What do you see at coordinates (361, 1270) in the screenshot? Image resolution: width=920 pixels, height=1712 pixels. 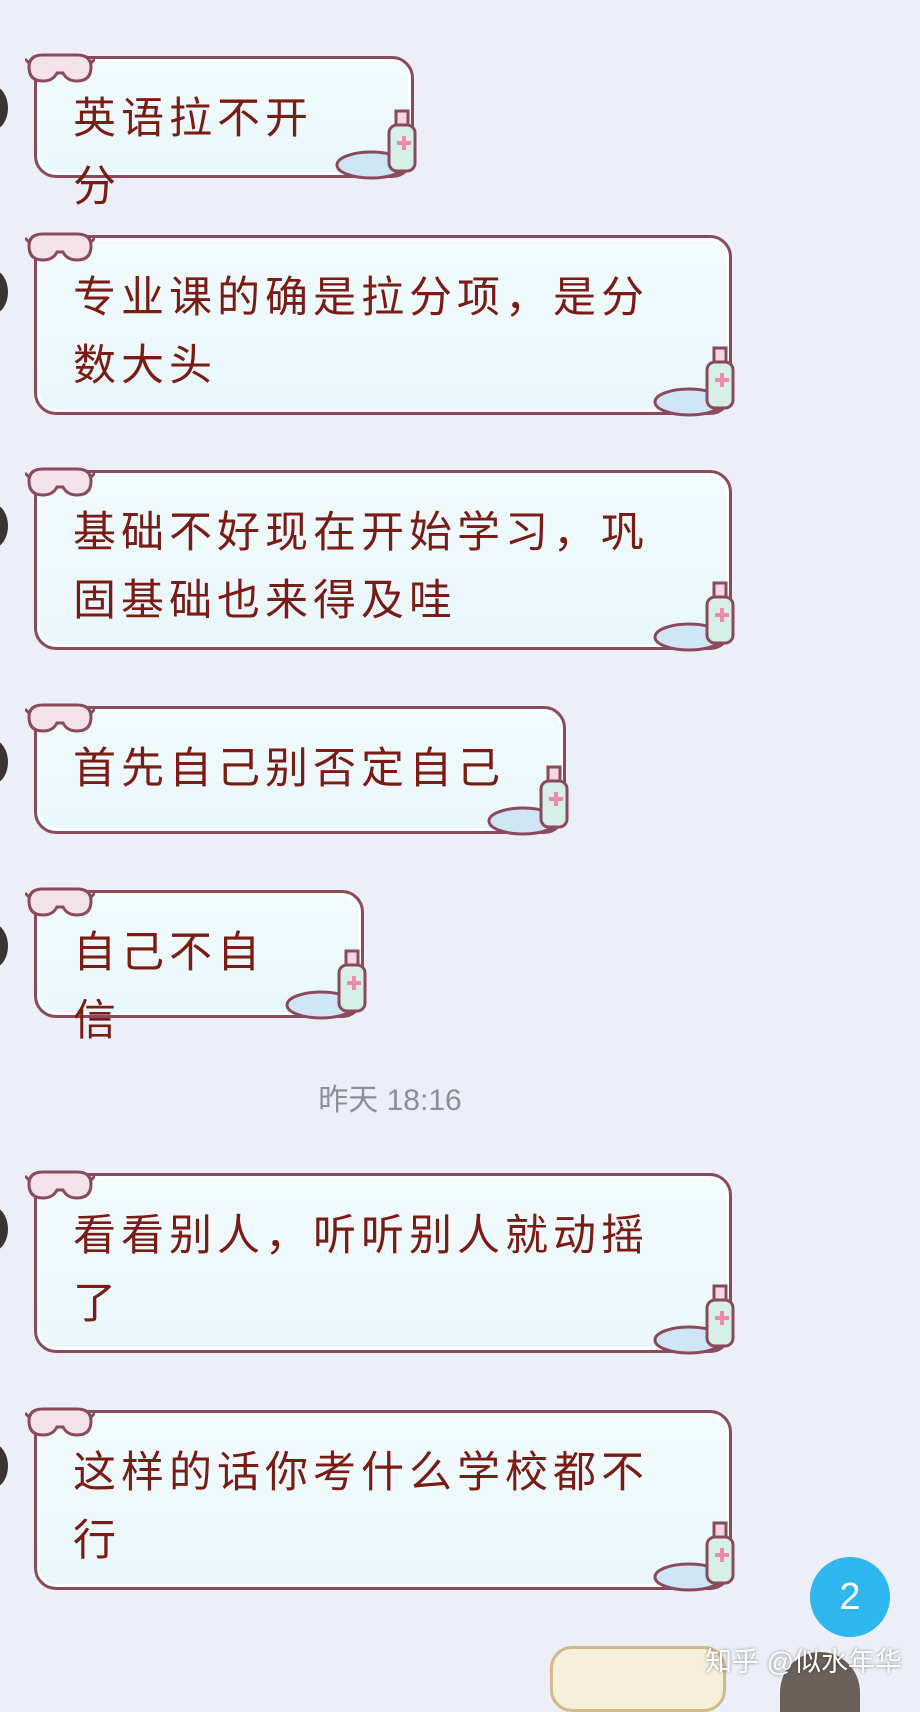 I see `message-text: 看看别人，听听别人就动摇了` at bounding box center [361, 1270].